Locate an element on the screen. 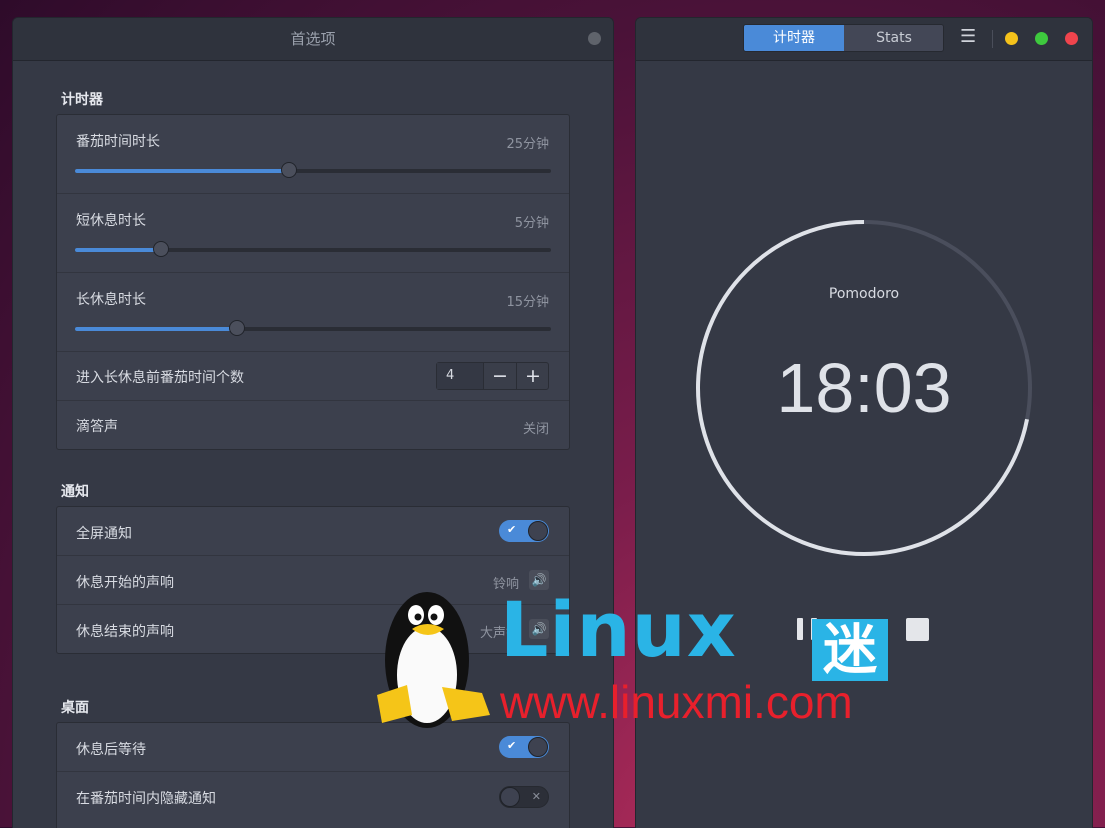 The width and height of the screenshot is (1105, 828). fullscreen-notify-label: 全屏通知 is located at coordinates (104, 534).